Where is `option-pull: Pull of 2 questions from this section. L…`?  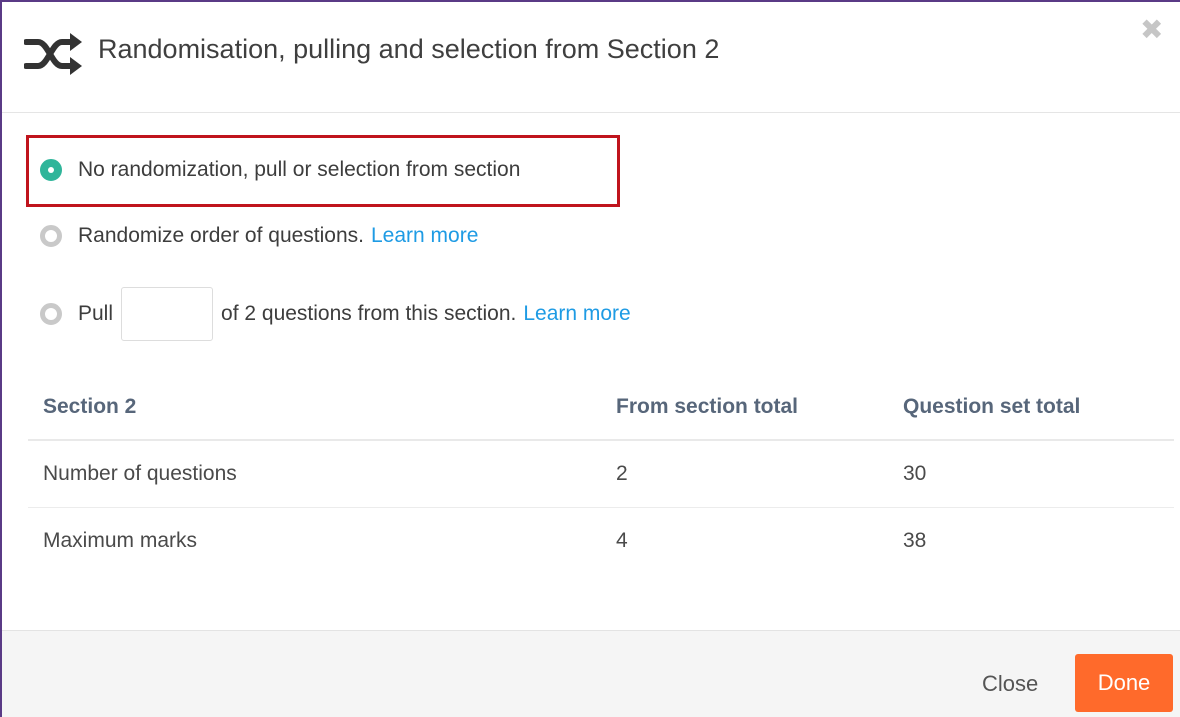 option-pull: Pull of 2 questions from this section. L… is located at coordinates (335, 314).